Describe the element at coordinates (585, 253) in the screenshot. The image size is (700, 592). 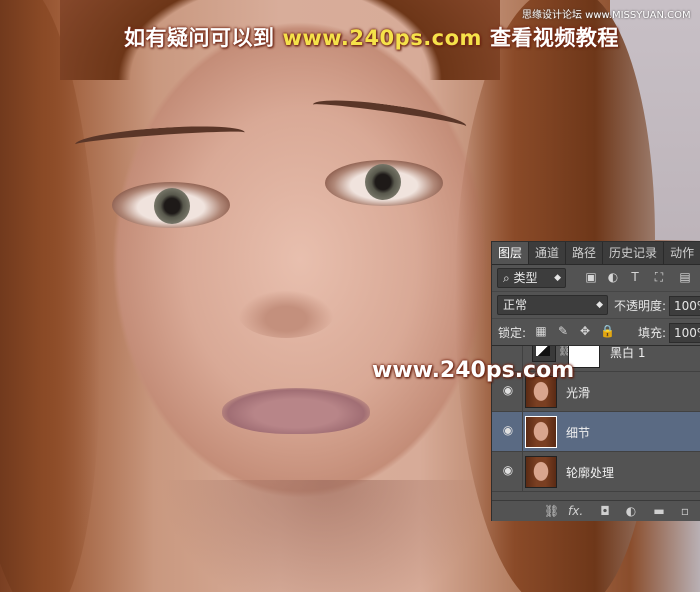
I see `tab-paths: 路径` at that location.